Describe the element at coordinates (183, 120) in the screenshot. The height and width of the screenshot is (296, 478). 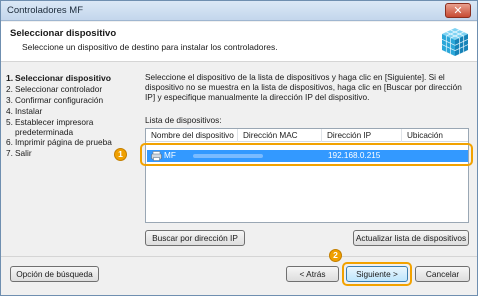
I see `device-list-label: Lista de dispositivos:` at that location.